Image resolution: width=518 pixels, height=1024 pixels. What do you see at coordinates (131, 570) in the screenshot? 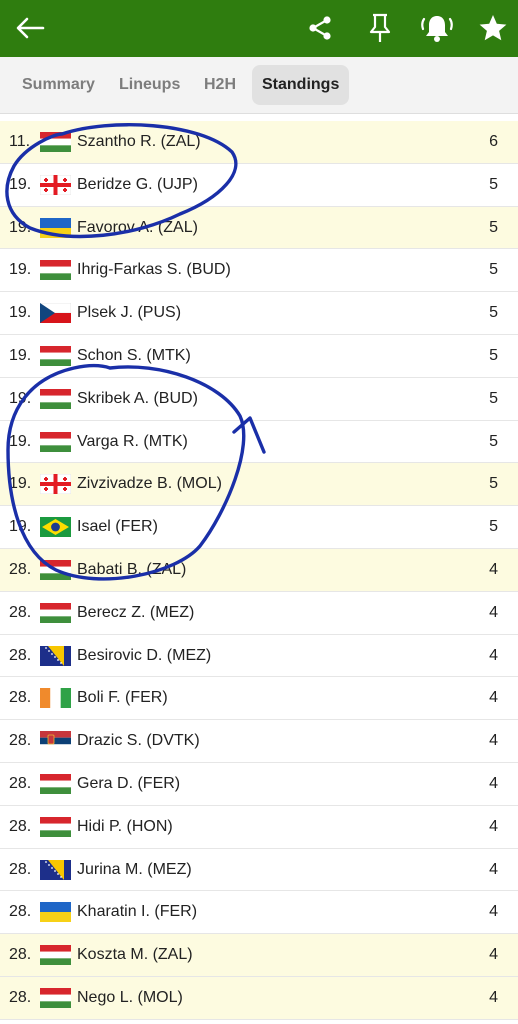
I see `player-name: Babati B. (ZAL)` at bounding box center [131, 570].